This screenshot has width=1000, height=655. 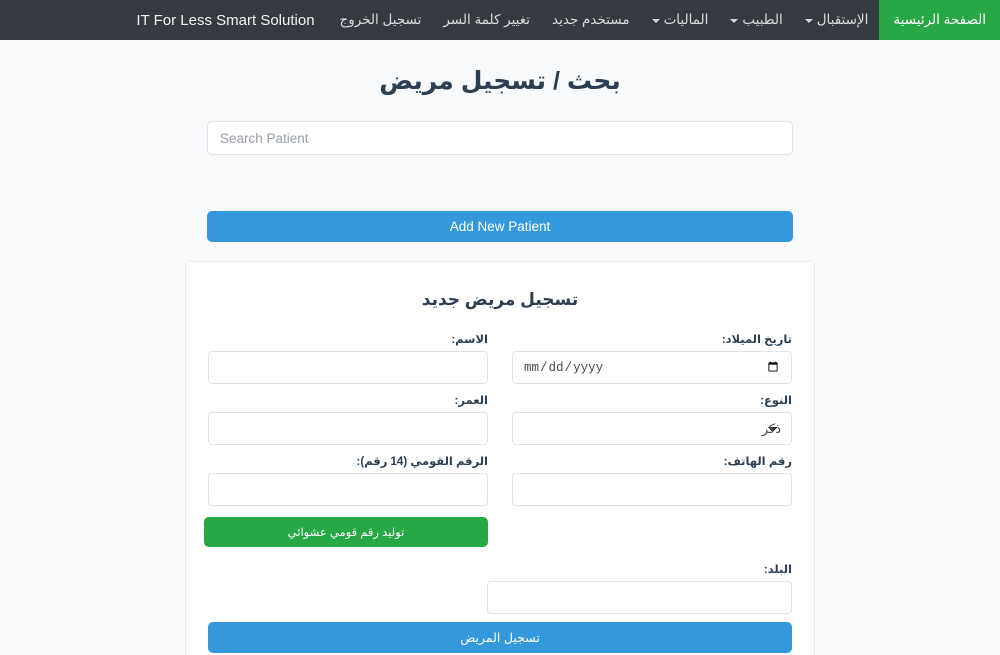 I want to click on card-title: تسجيل مريض جديد, so click(x=500, y=299).